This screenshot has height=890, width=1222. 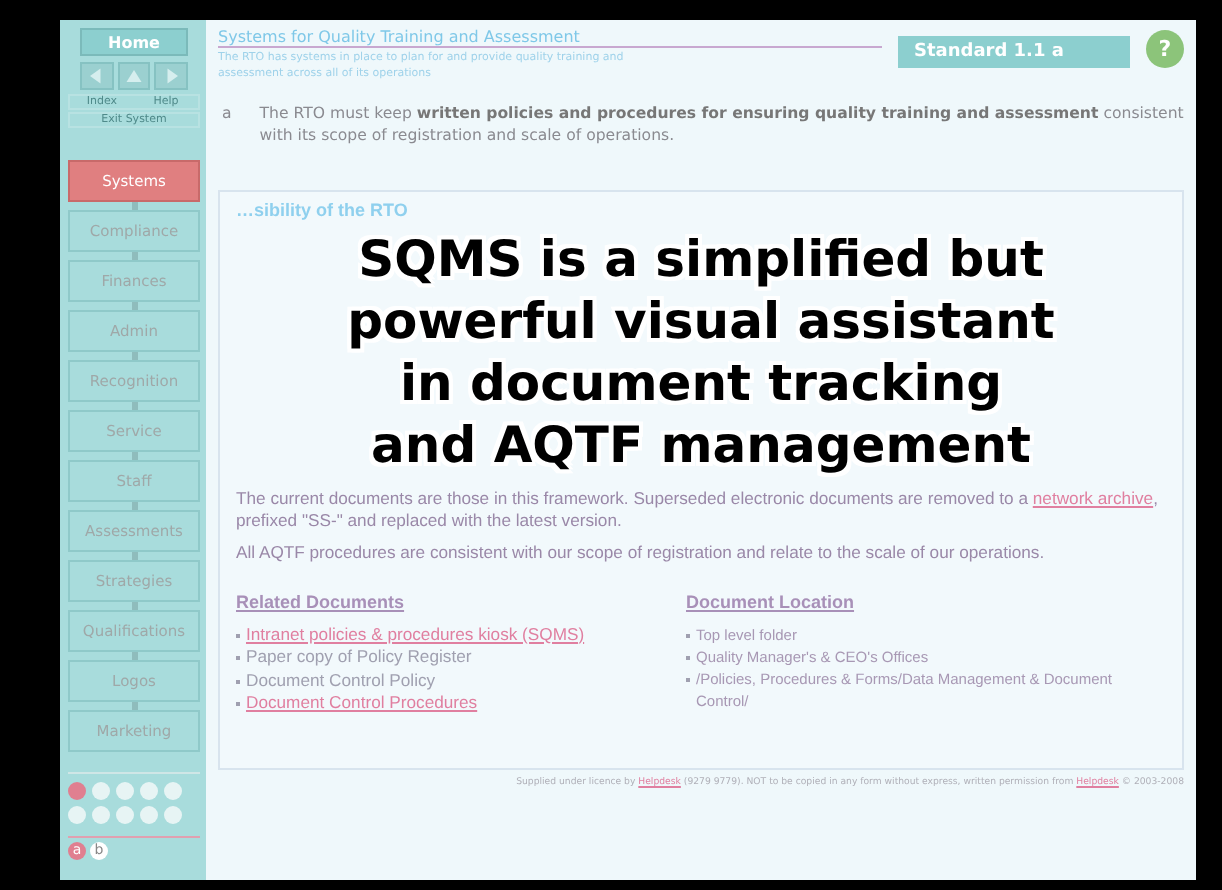 I want to click on overlay-caption: SQMS is a simplified but, so click(x=701, y=258).